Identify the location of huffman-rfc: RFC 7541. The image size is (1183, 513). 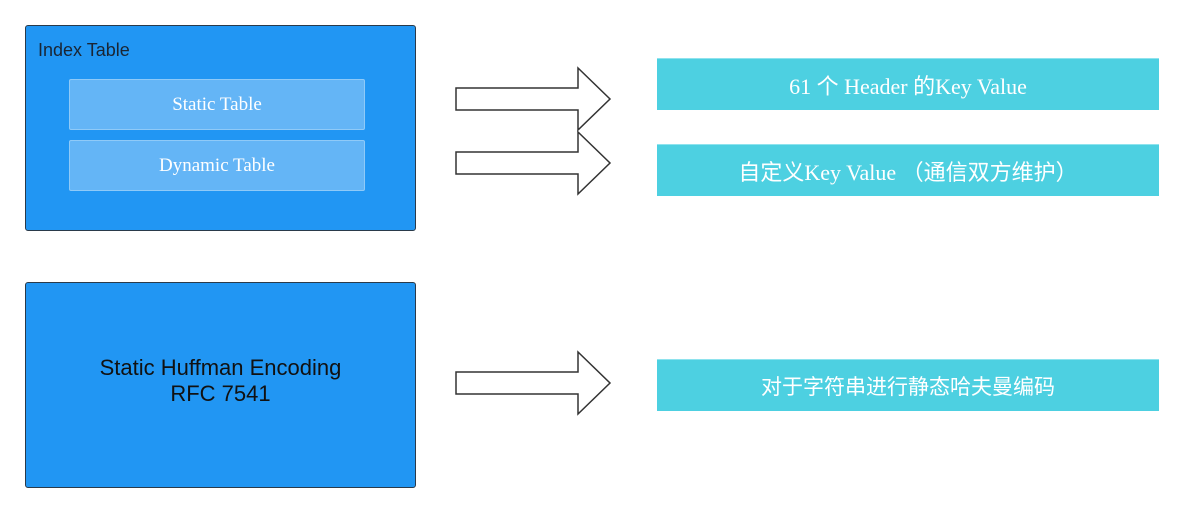
(220, 393).